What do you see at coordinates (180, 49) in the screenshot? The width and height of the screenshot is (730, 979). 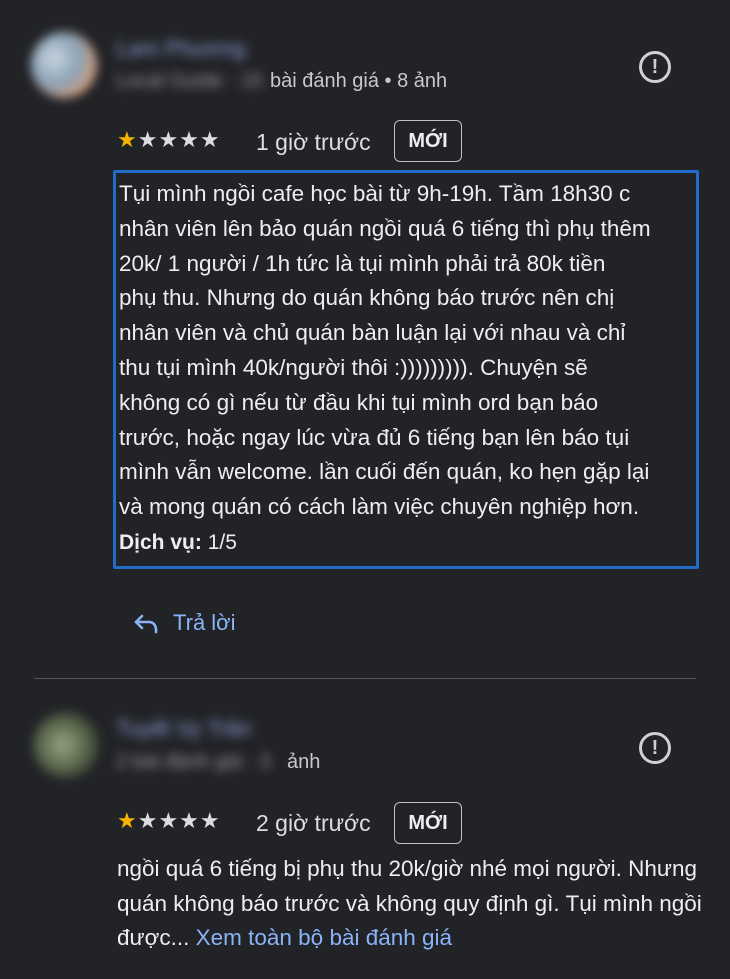 I see `author-name: Lam Phương` at bounding box center [180, 49].